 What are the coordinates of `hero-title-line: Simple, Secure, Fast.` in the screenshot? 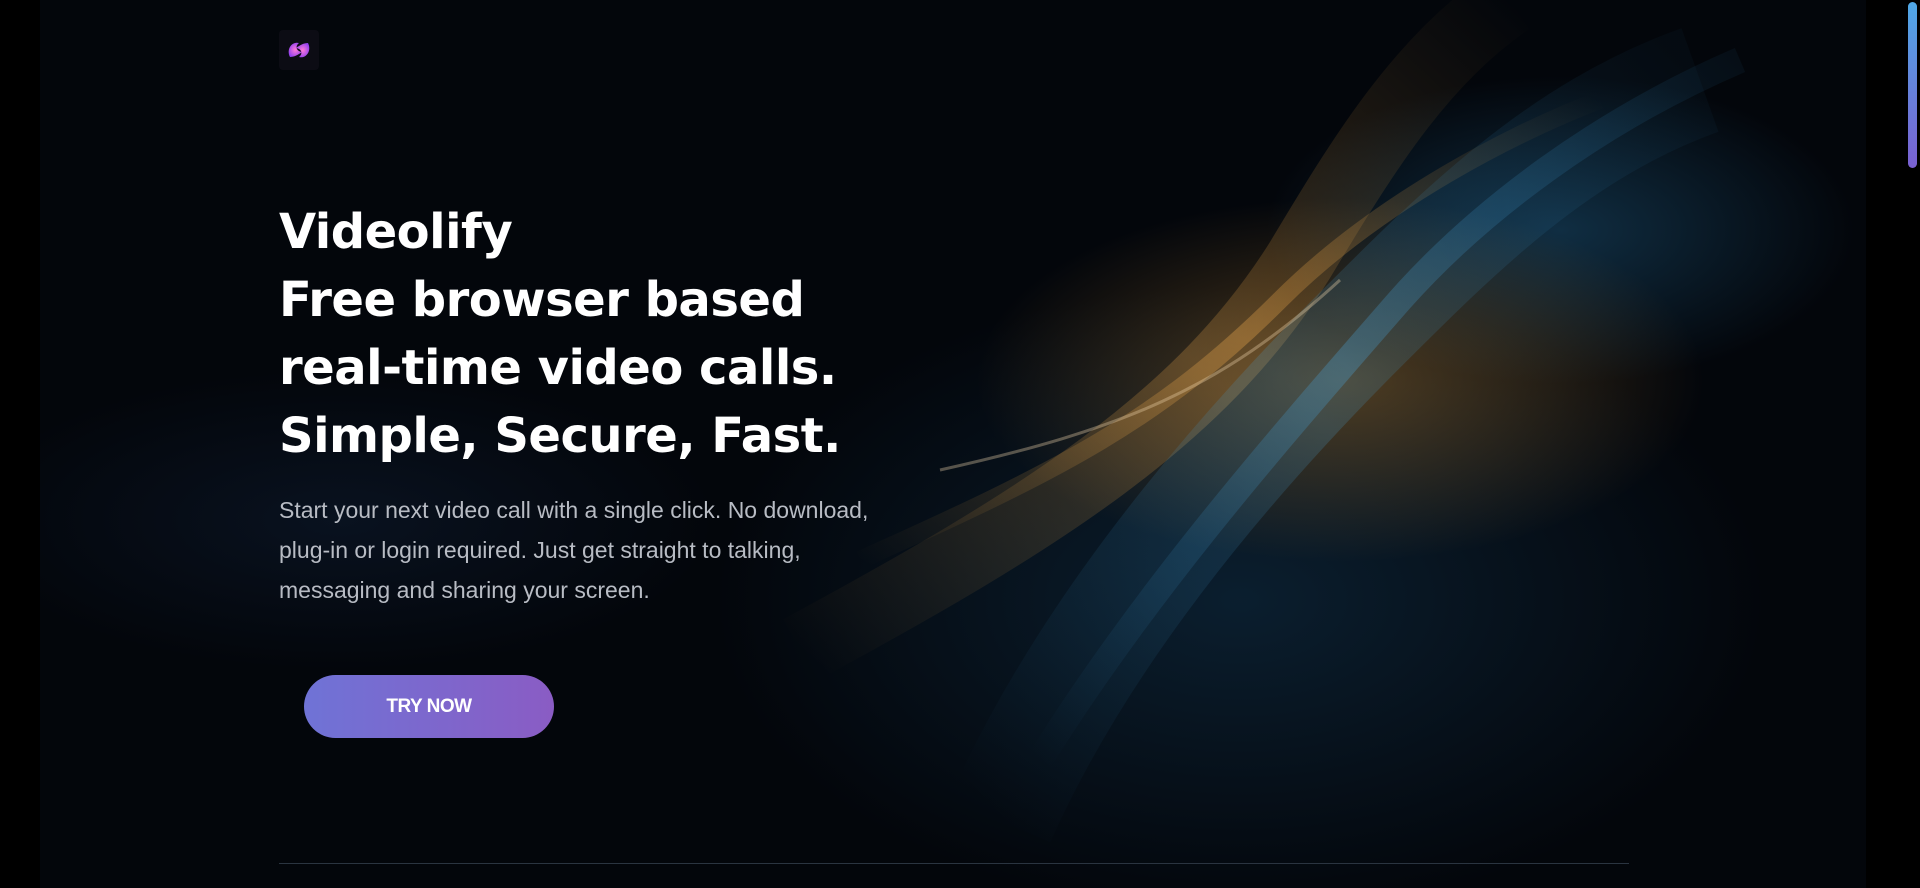 It's located at (560, 436).